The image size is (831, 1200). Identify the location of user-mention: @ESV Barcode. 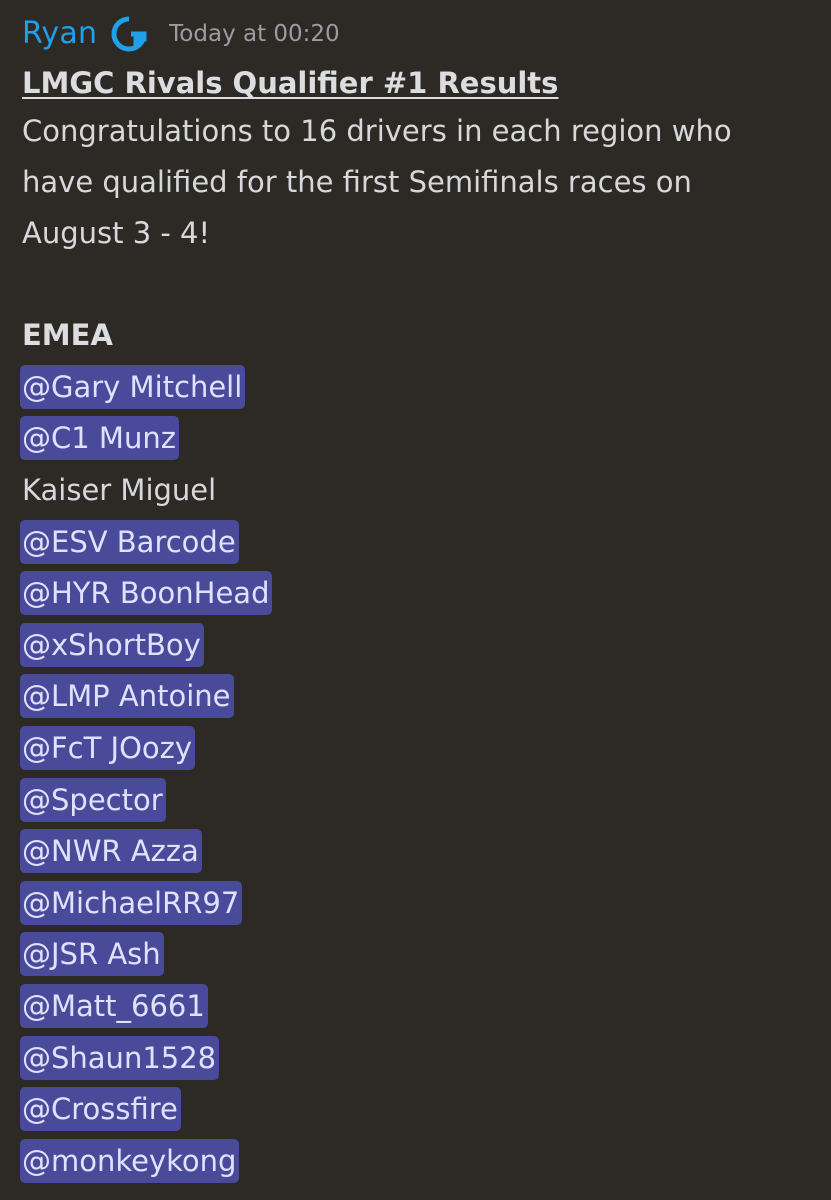
(129, 541).